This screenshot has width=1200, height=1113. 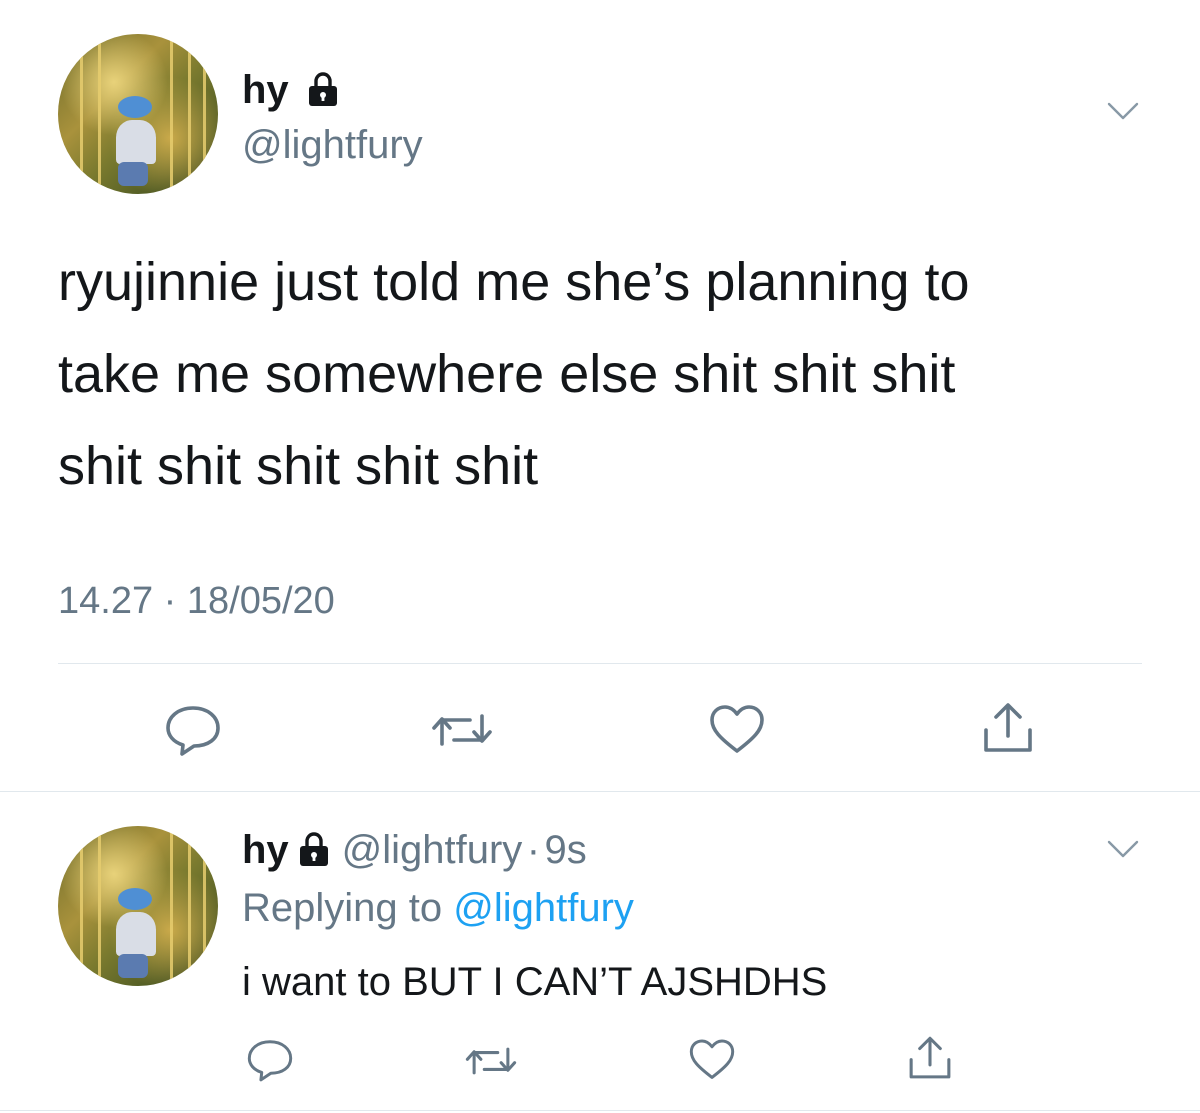 What do you see at coordinates (543, 908) in the screenshot?
I see `replying-to-link: @lightfury` at bounding box center [543, 908].